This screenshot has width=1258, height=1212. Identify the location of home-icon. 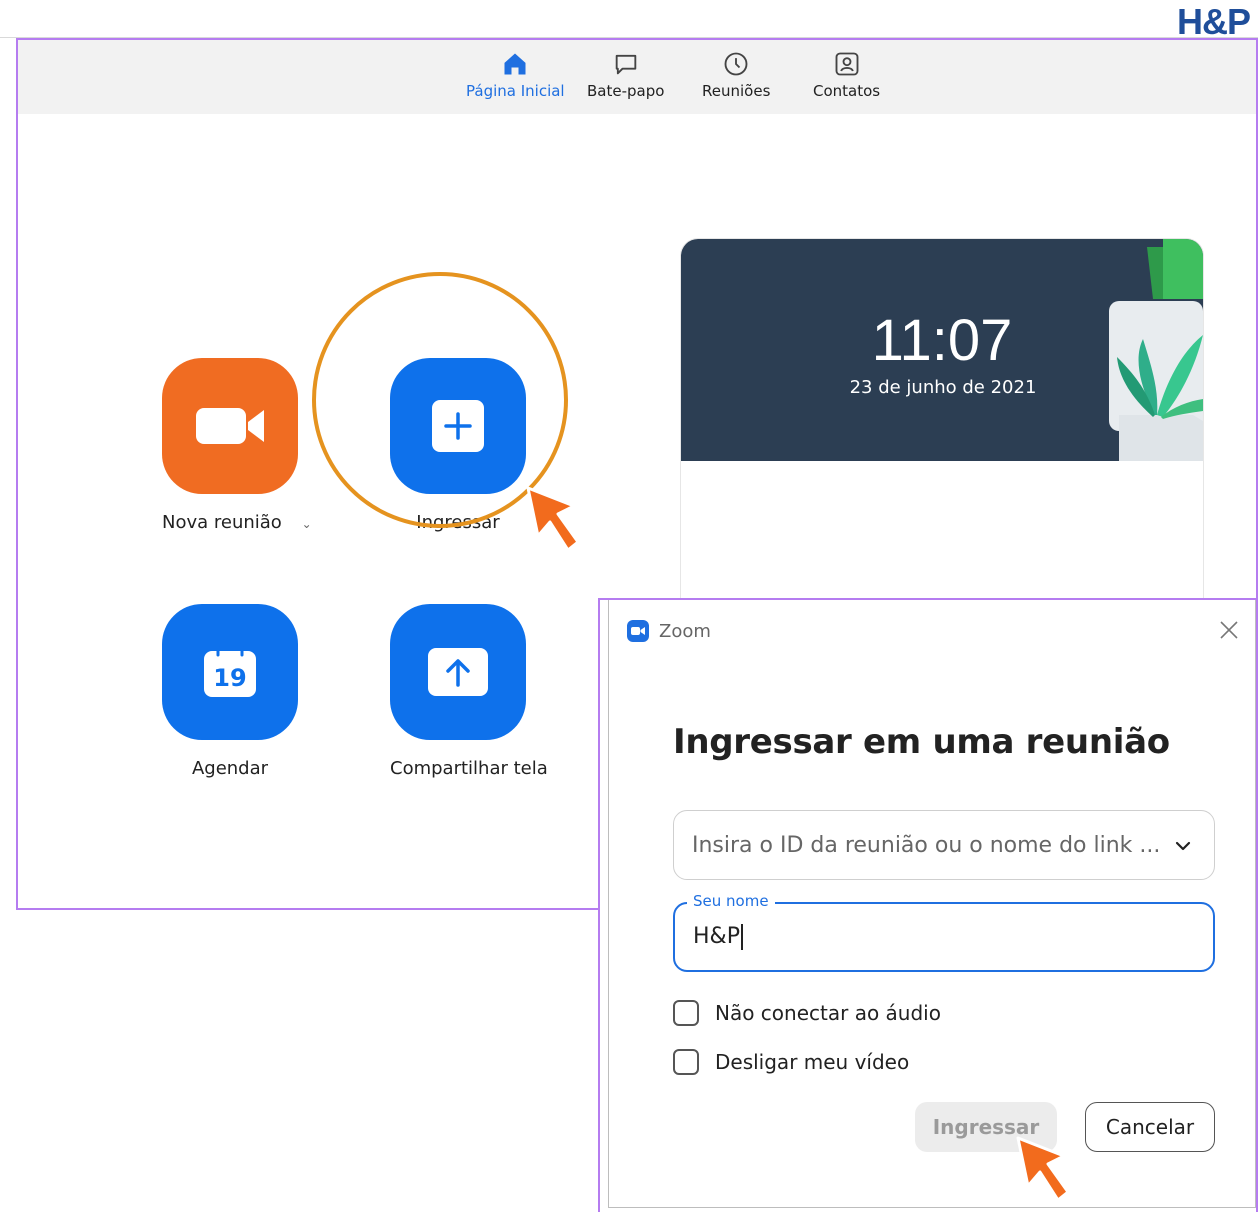
(515, 64).